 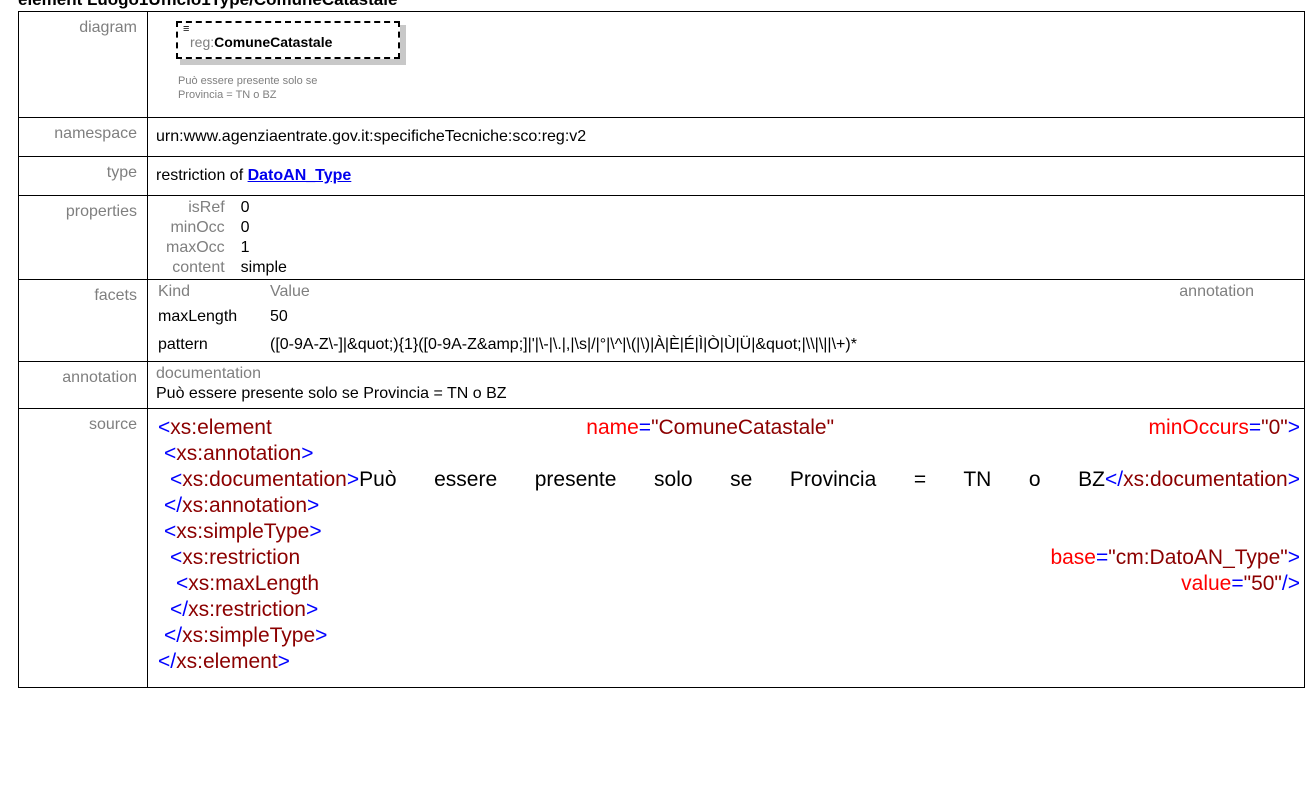 What do you see at coordinates (242, 505) in the screenshot?
I see `source-line: </xs:annotation >` at bounding box center [242, 505].